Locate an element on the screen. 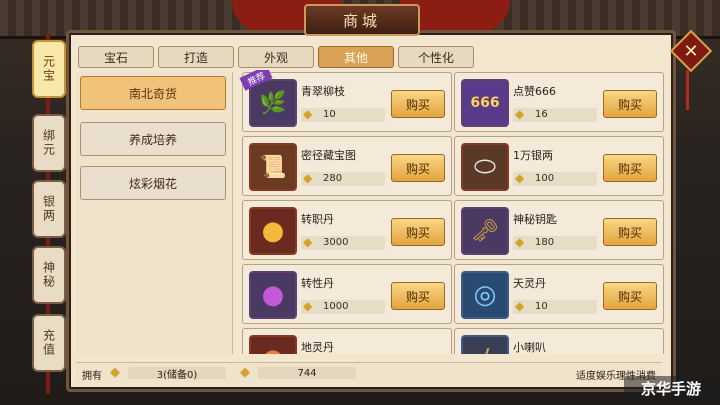 The image size is (720, 405). item-name: 密径藏宝图 is located at coordinates (328, 155).